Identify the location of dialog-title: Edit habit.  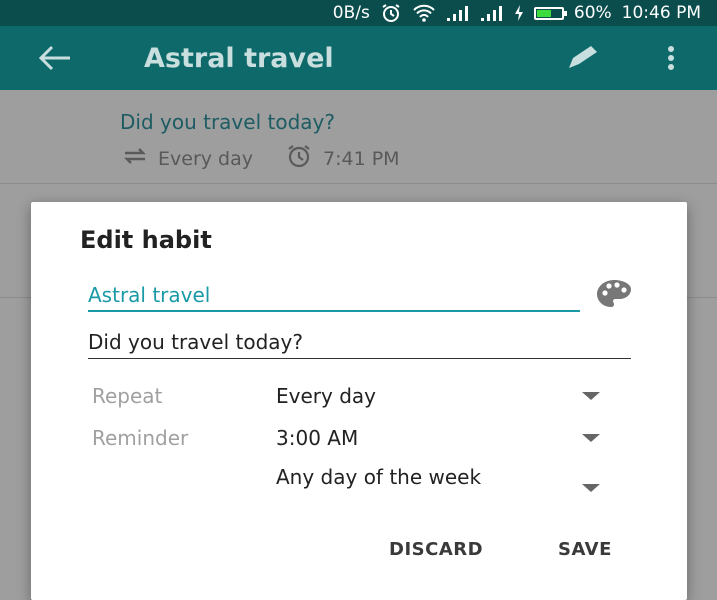
(146, 240).